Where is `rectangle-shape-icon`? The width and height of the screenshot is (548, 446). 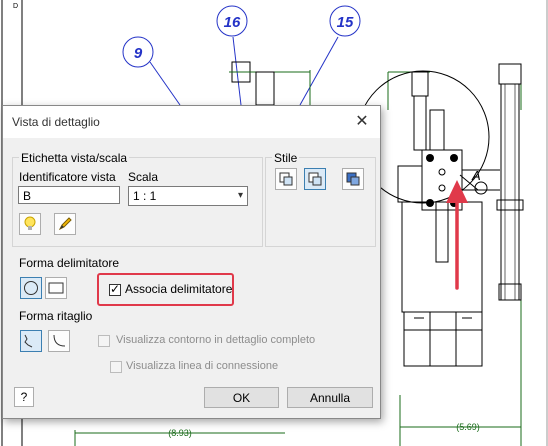 rectangle-shape-icon is located at coordinates (56, 288).